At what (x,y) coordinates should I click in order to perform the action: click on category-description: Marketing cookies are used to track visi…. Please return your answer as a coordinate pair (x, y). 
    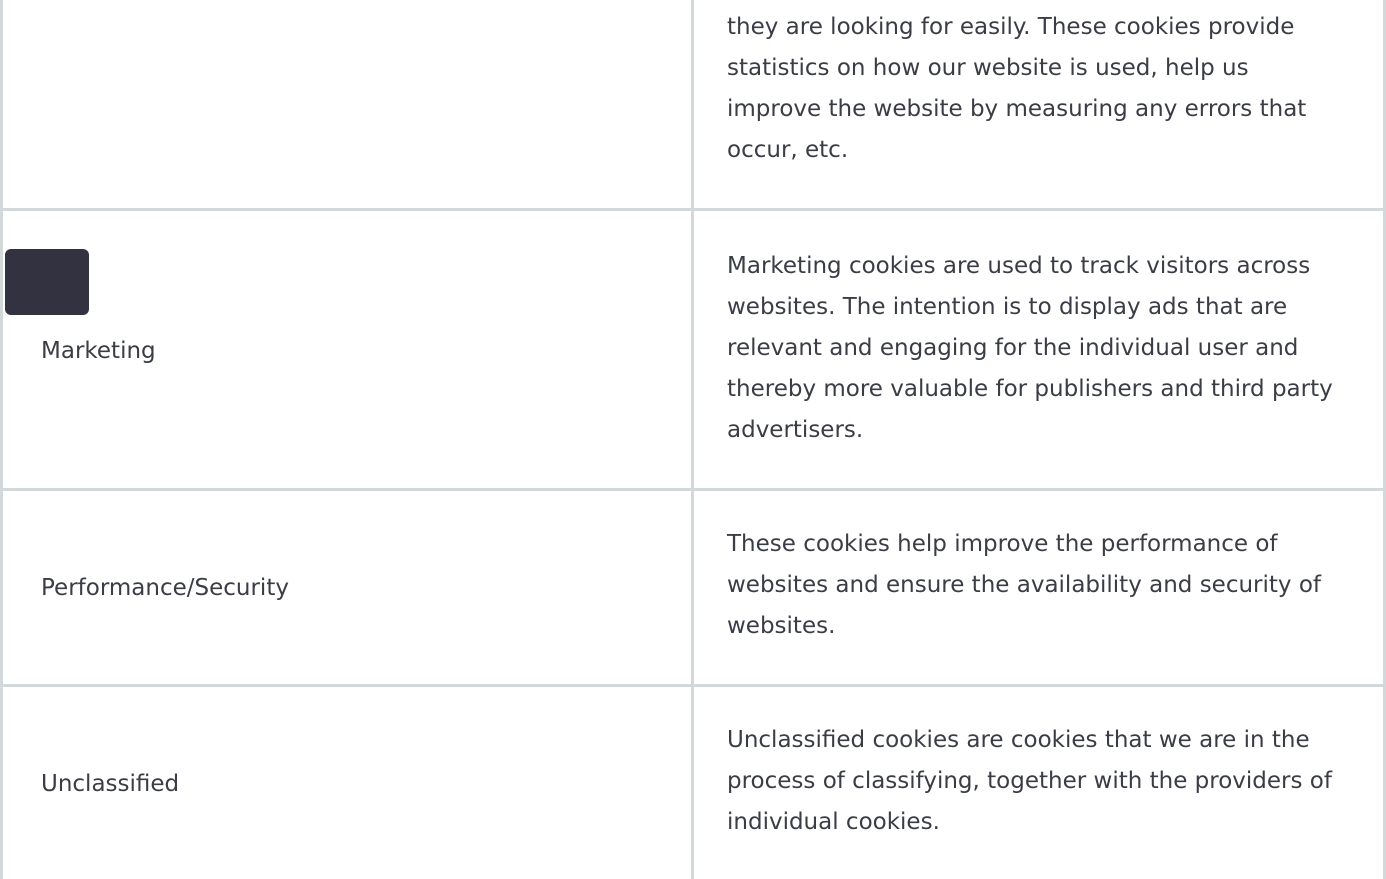
    Looking at the image, I should click on (1030, 348).